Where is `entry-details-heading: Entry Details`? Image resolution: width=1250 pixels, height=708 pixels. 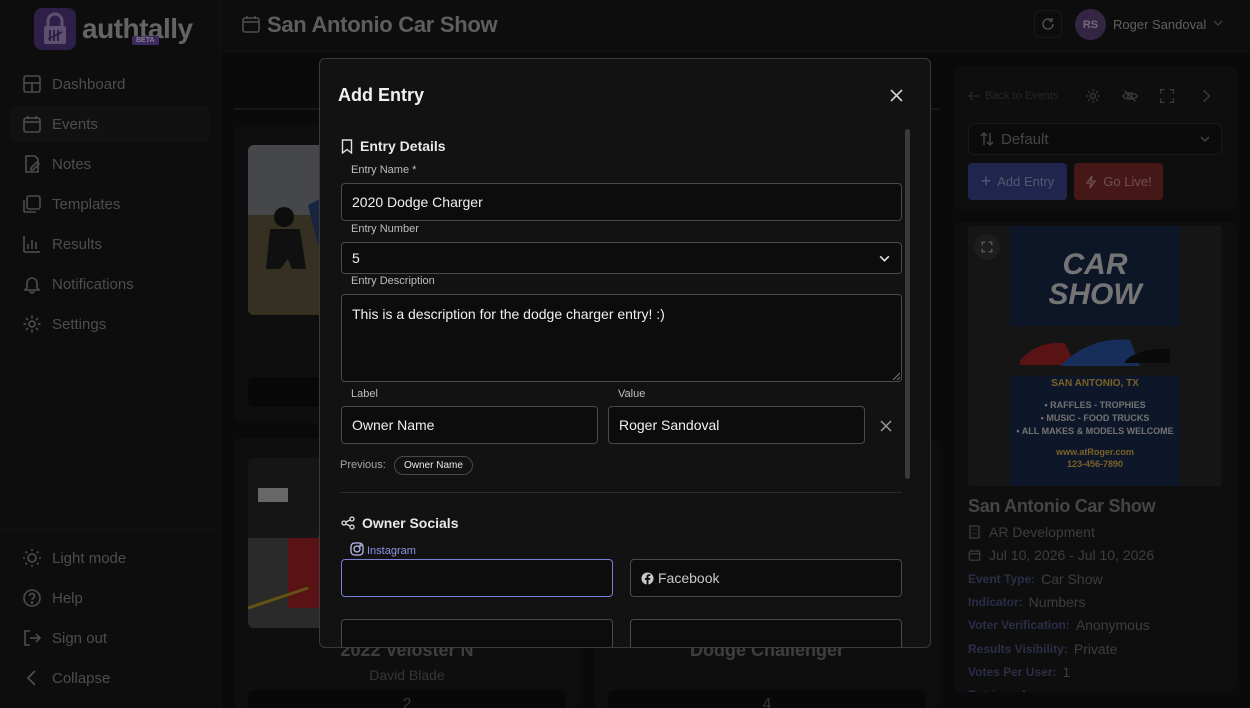
entry-details-heading: Entry Details is located at coordinates (393, 146).